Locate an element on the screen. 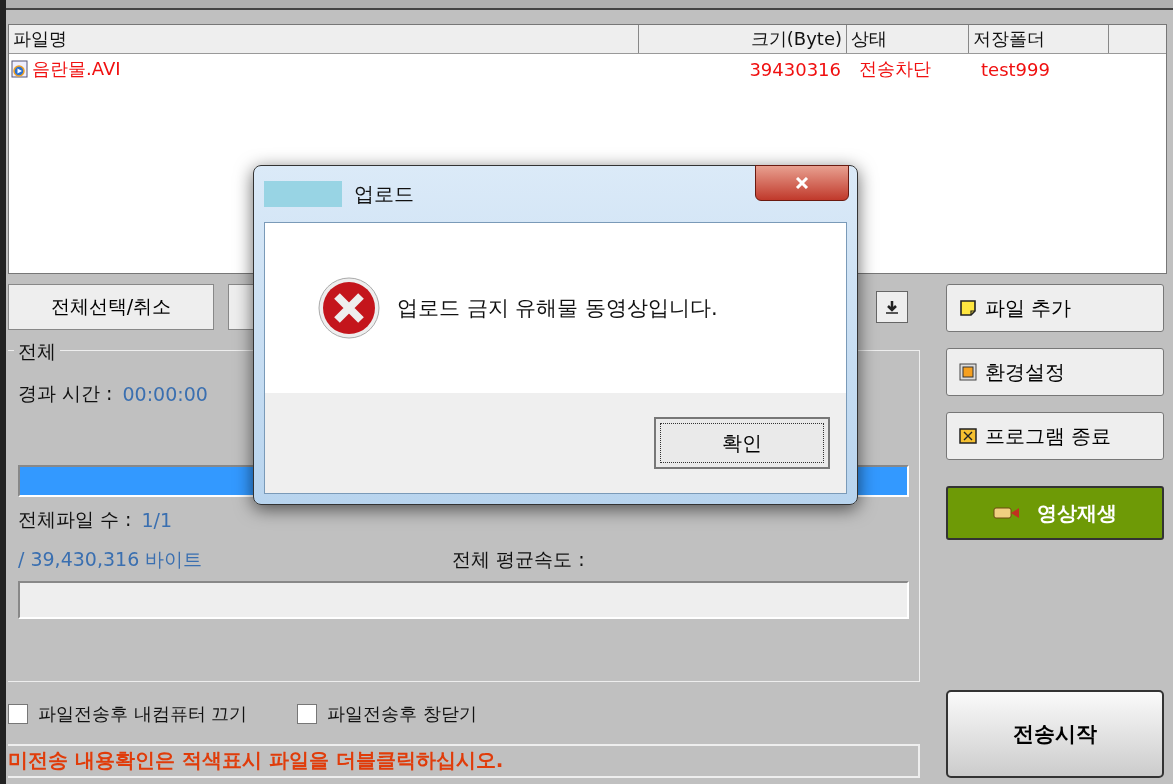  table-cell: 음란물.AVI is located at coordinates (76, 69).